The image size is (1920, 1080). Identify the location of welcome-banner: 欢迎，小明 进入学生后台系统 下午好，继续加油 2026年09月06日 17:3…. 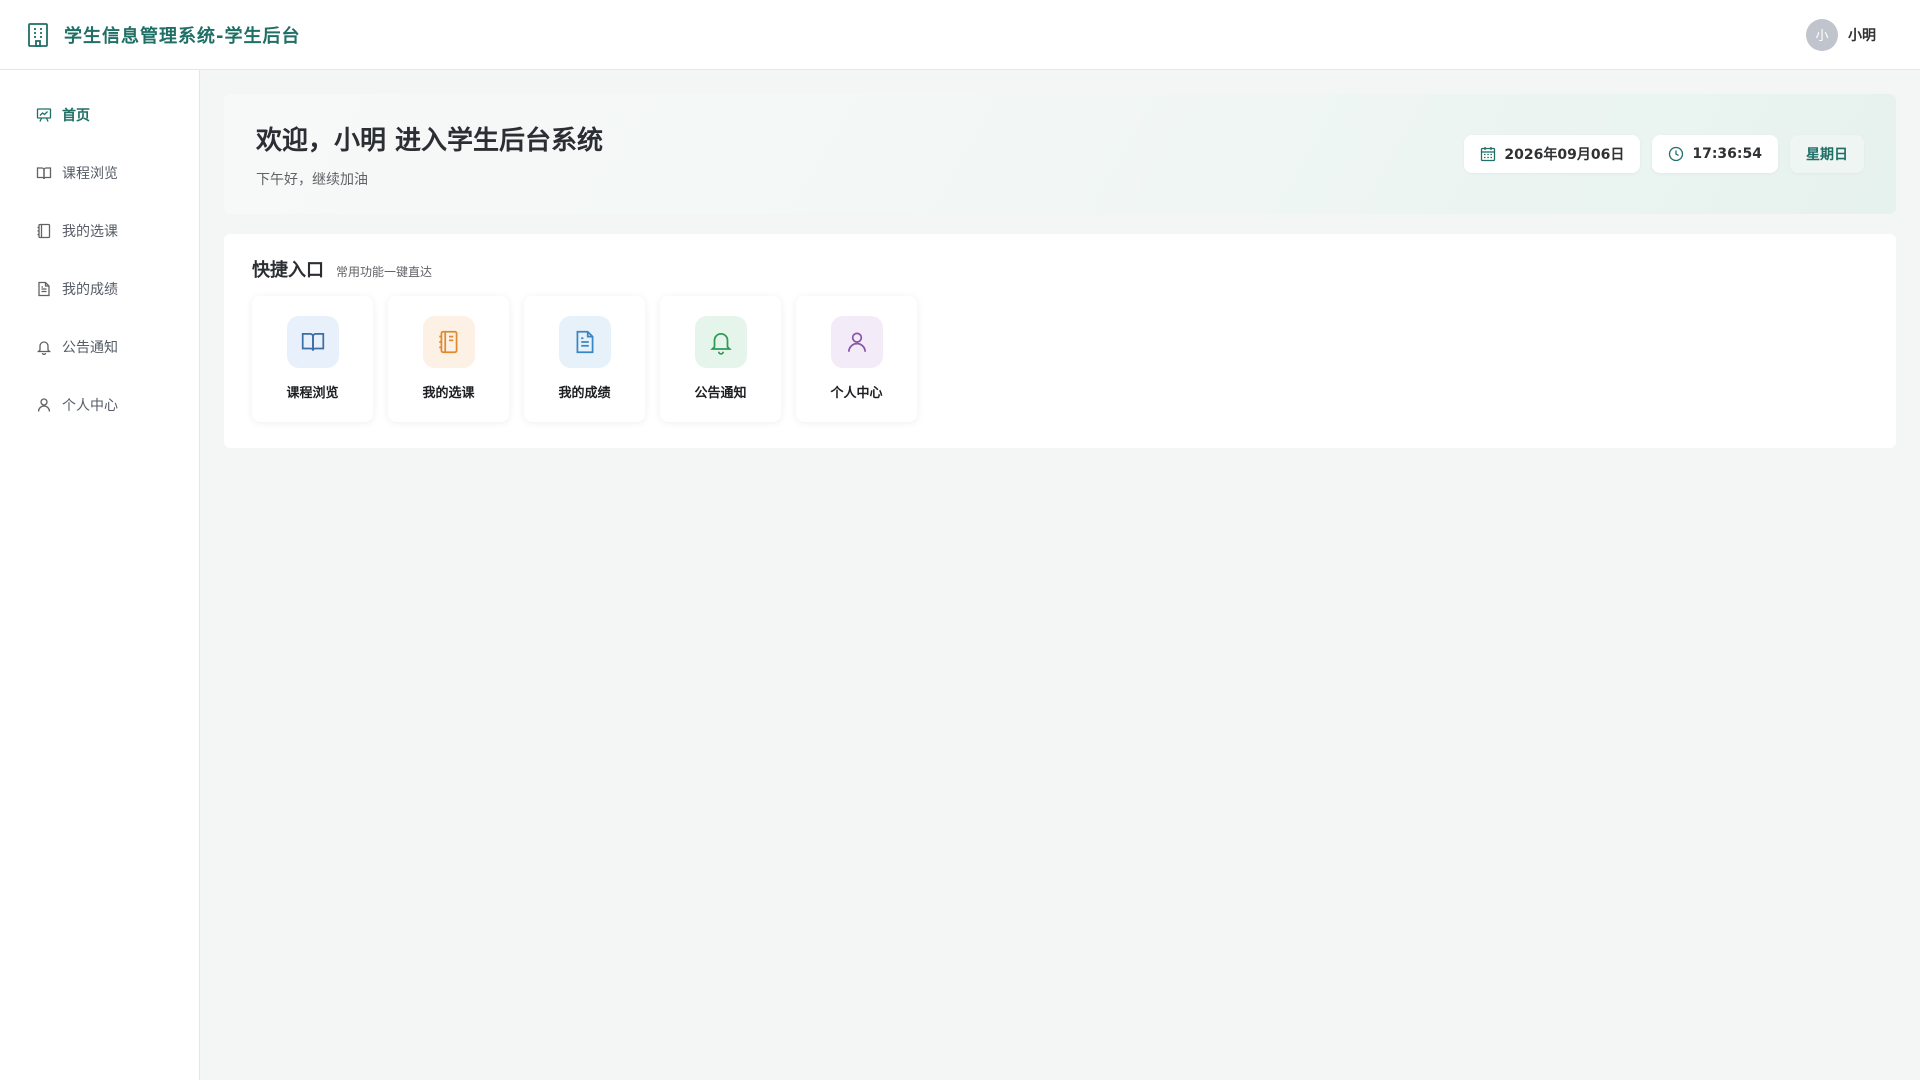
(1060, 154).